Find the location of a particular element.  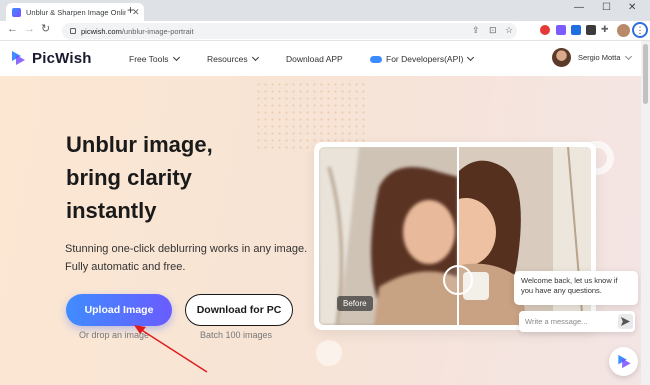

nav-resources-label: Resources is located at coordinates (227, 59).